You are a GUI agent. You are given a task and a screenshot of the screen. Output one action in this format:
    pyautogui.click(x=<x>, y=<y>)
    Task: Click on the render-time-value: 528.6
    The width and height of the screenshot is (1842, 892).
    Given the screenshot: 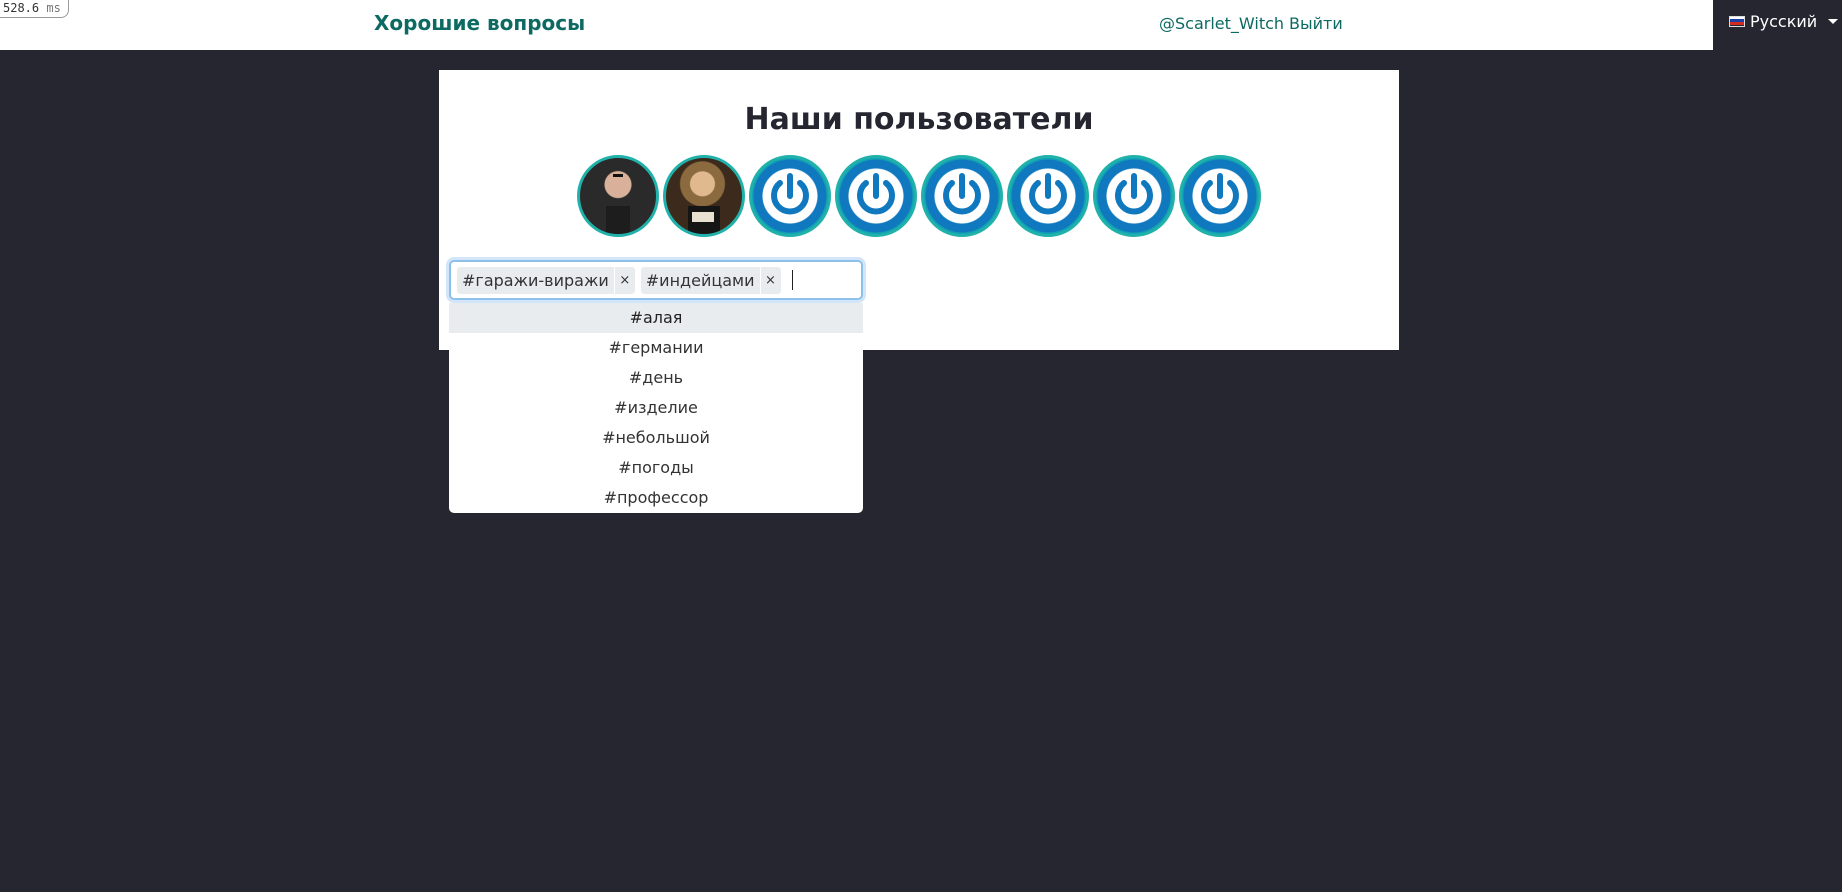 What is the action you would take?
    pyautogui.click(x=21, y=8)
    